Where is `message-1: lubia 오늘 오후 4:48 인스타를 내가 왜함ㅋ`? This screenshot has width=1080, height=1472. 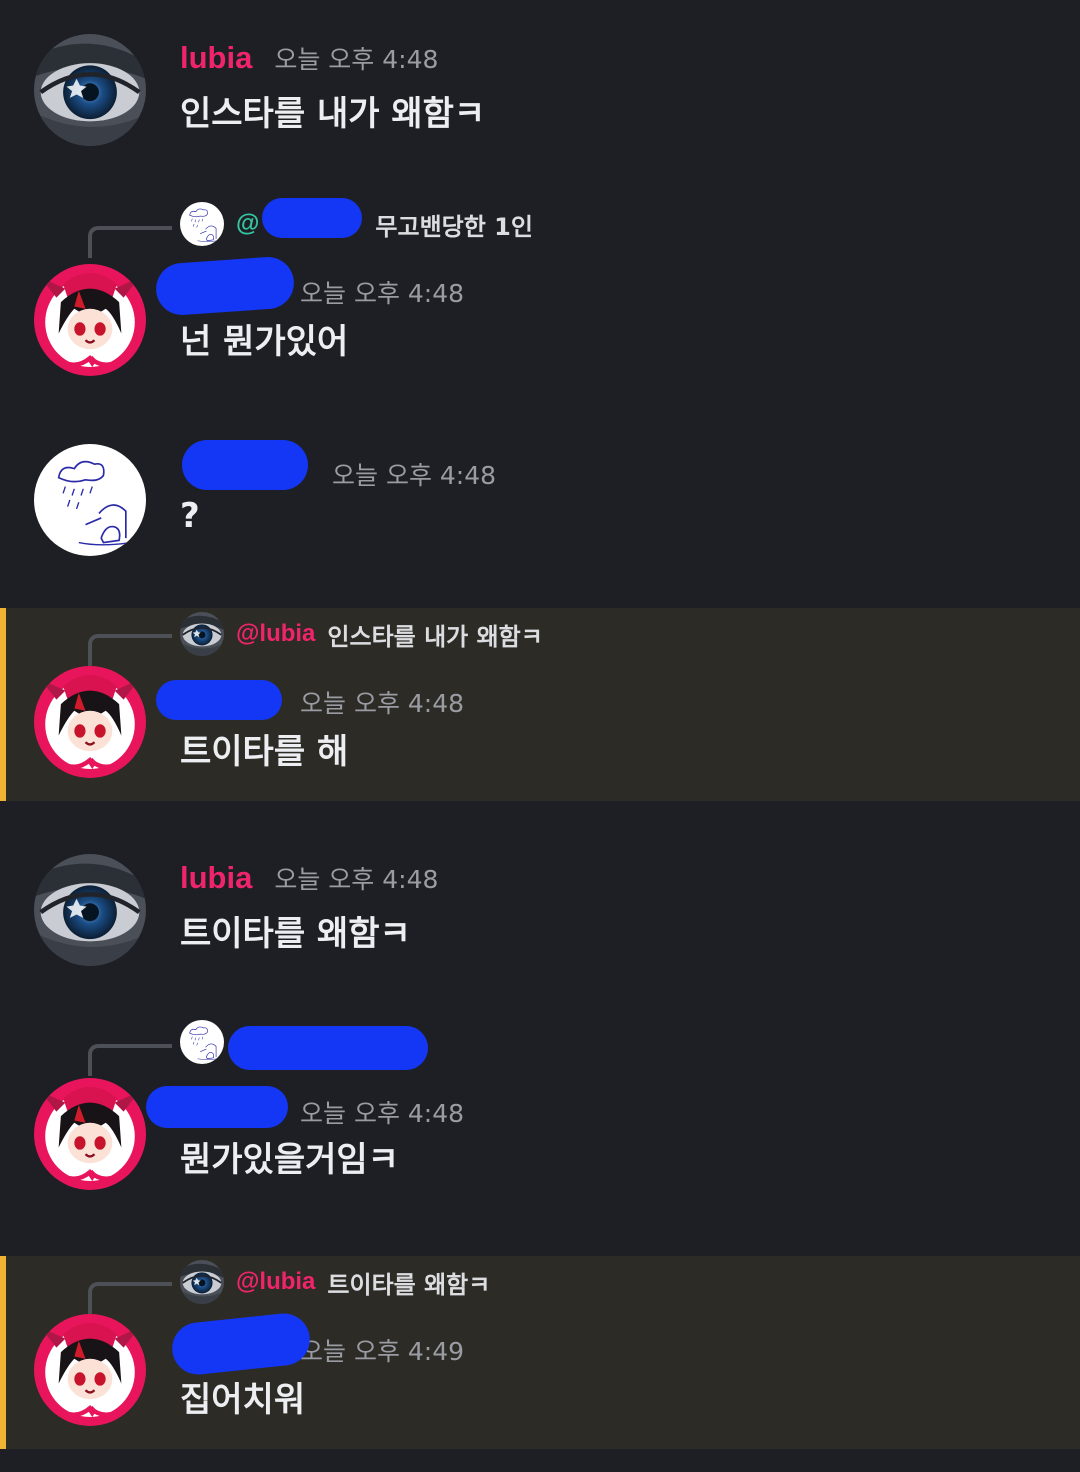 message-1: lubia 오늘 오후 4:48 인스타를 내가 왜함ㅋ is located at coordinates (540, 85).